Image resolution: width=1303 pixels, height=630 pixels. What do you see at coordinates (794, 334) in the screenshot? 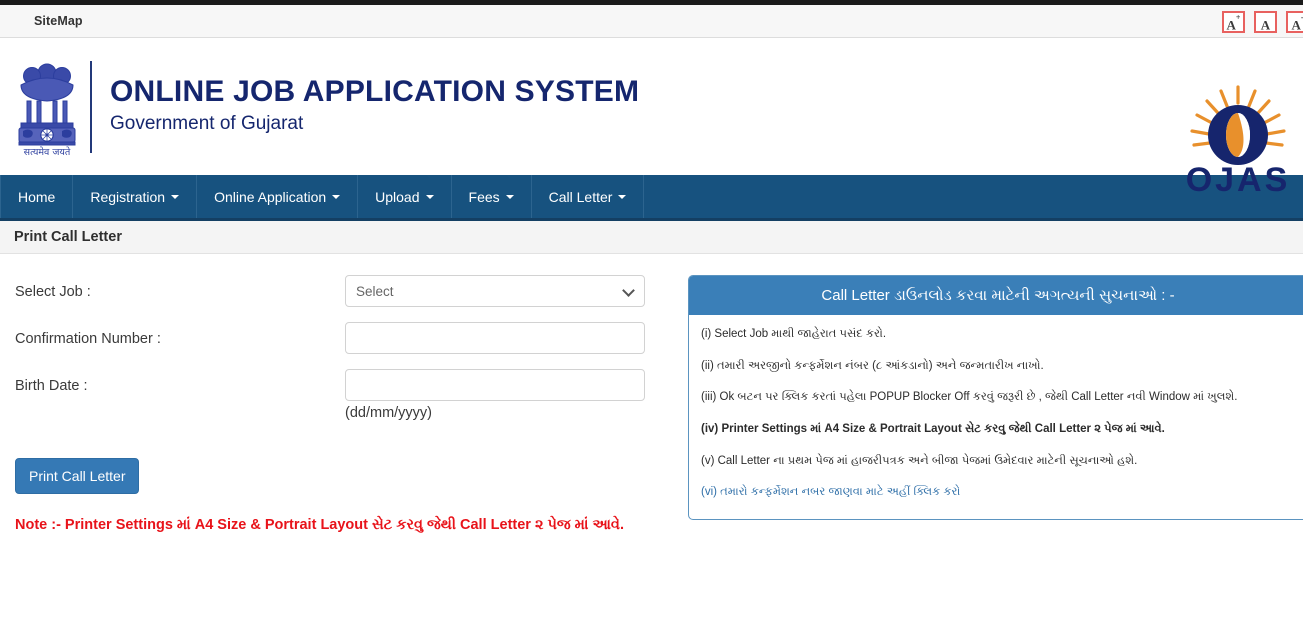
I see `instruction-item-1: (i) Select Job માથી જાહેરાત પસંદ કરો.` at bounding box center [794, 334].